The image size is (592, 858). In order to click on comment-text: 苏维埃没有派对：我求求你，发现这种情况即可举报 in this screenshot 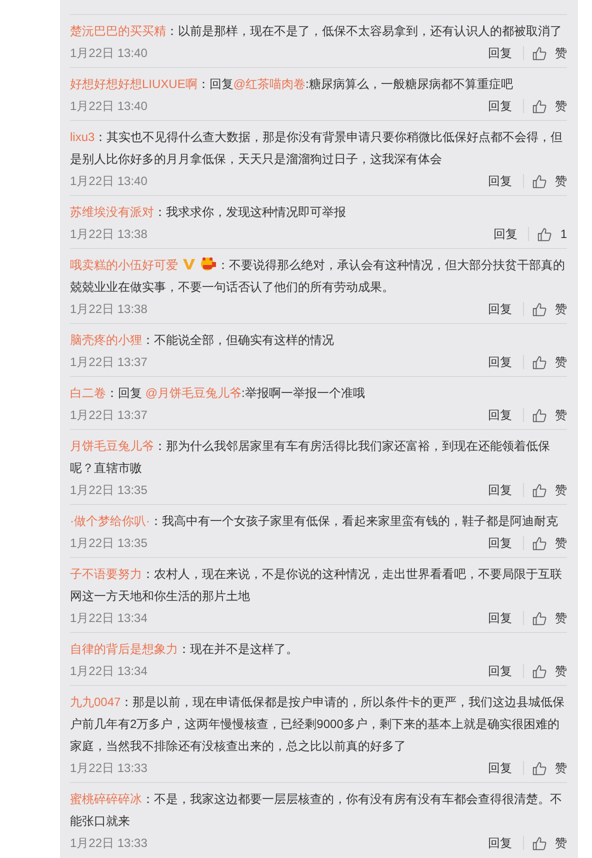, I will do `click(208, 212)`.